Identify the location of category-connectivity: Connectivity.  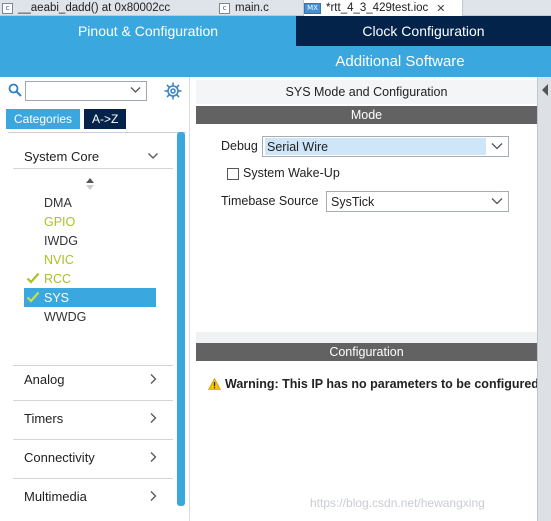
(91, 457).